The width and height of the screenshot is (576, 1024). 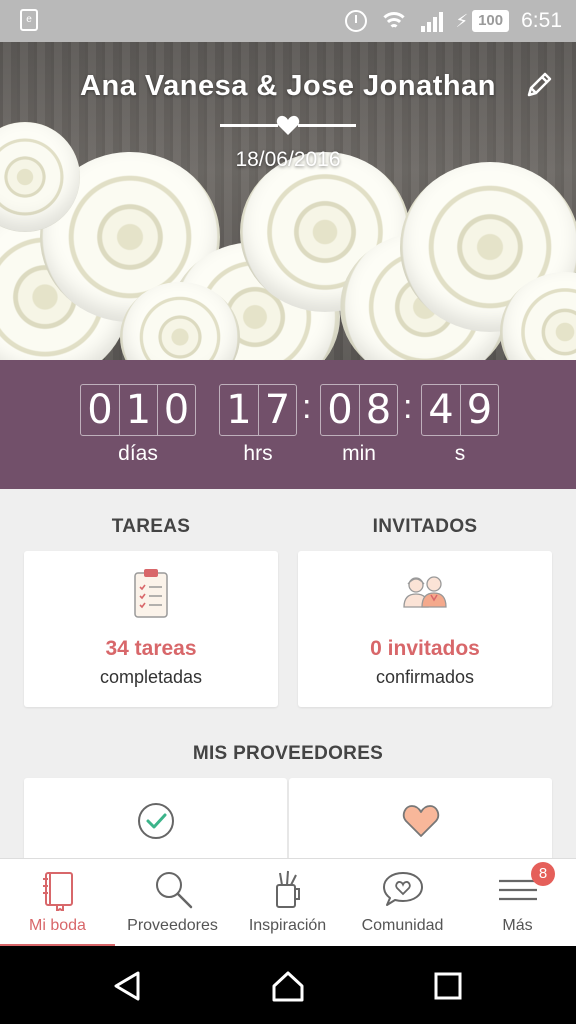 I want to click on alarm-icon, so click(x=356, y=21).